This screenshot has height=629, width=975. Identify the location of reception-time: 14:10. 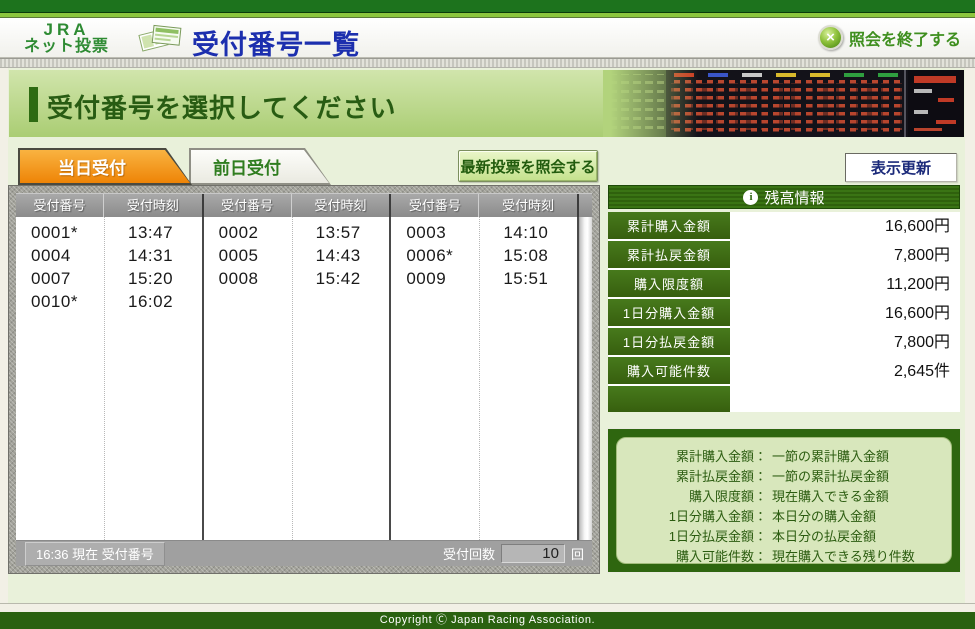
(526, 232).